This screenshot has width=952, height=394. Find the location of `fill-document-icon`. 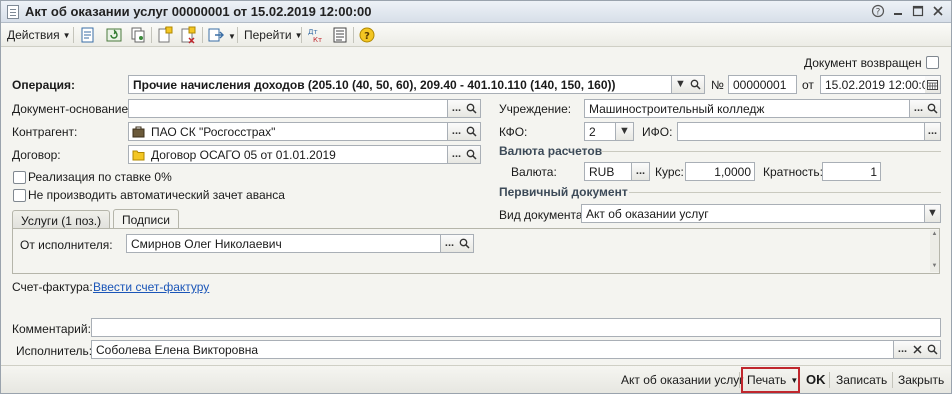

fill-document-icon is located at coordinates (165, 35).